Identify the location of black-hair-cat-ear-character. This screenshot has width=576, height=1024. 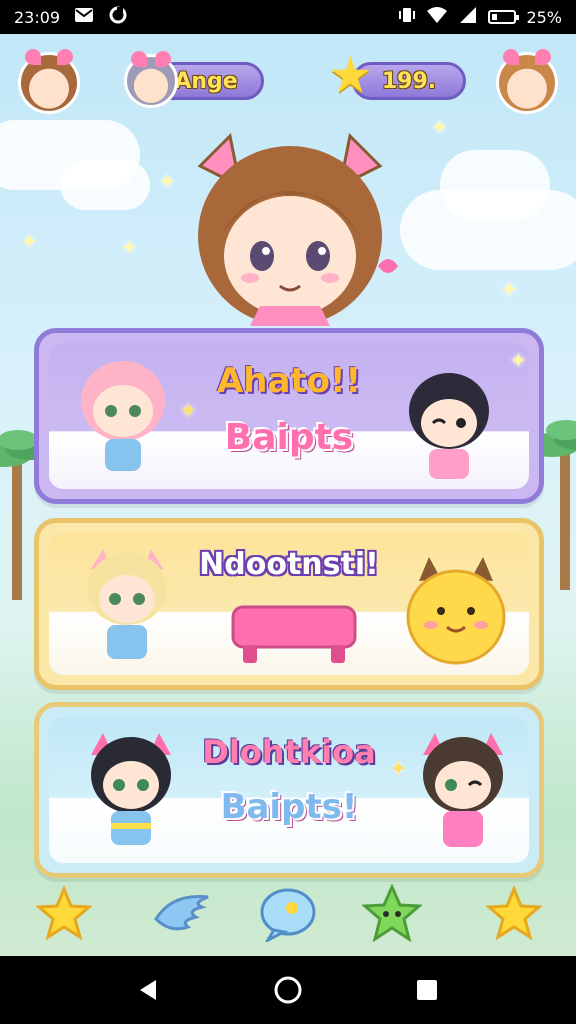
(131, 789).